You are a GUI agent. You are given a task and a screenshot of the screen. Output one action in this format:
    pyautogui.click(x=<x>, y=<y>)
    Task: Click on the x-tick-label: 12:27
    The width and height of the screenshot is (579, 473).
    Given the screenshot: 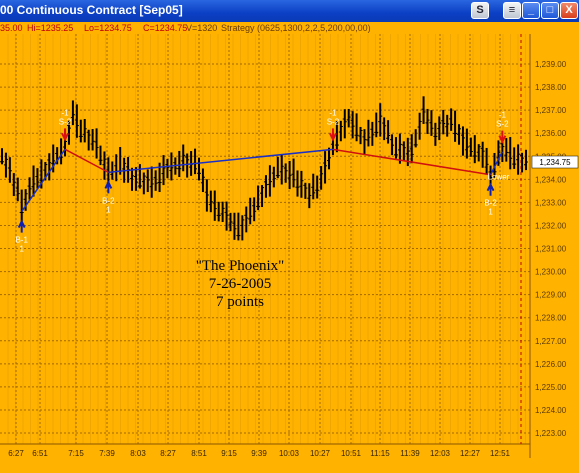 What is the action you would take?
    pyautogui.click(x=470, y=453)
    